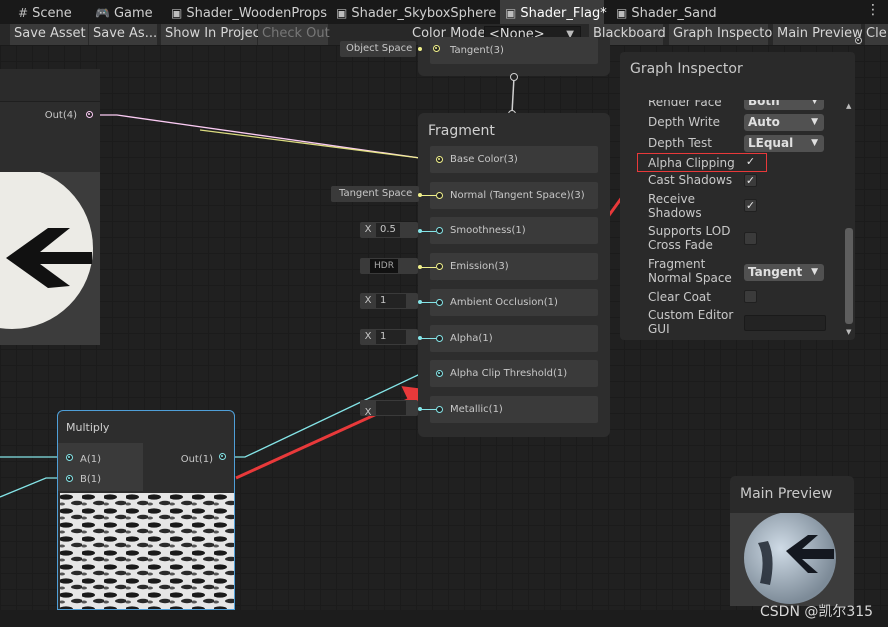 Image resolution: width=888 pixels, height=627 pixels. What do you see at coordinates (514, 195) in the screenshot?
I see `slot-normal: Normal (Tangent Space)(3)` at bounding box center [514, 195].